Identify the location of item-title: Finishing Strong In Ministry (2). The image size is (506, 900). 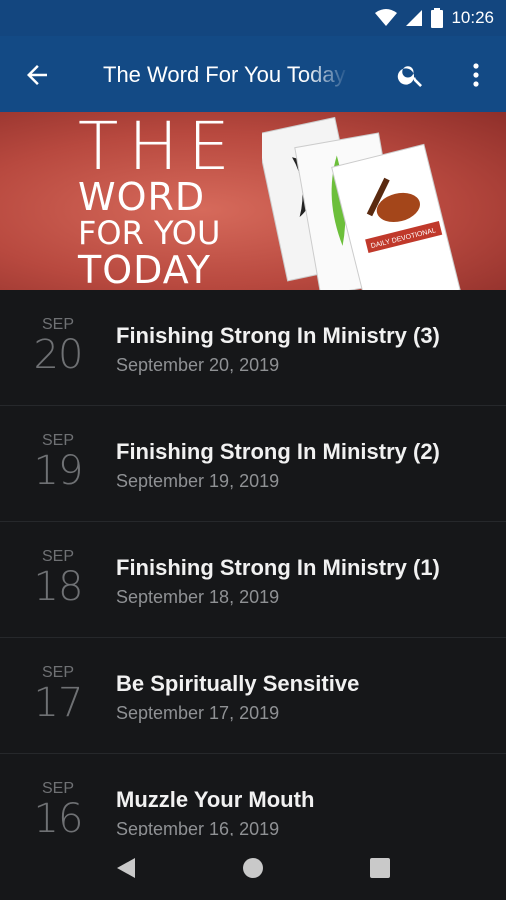
(278, 451).